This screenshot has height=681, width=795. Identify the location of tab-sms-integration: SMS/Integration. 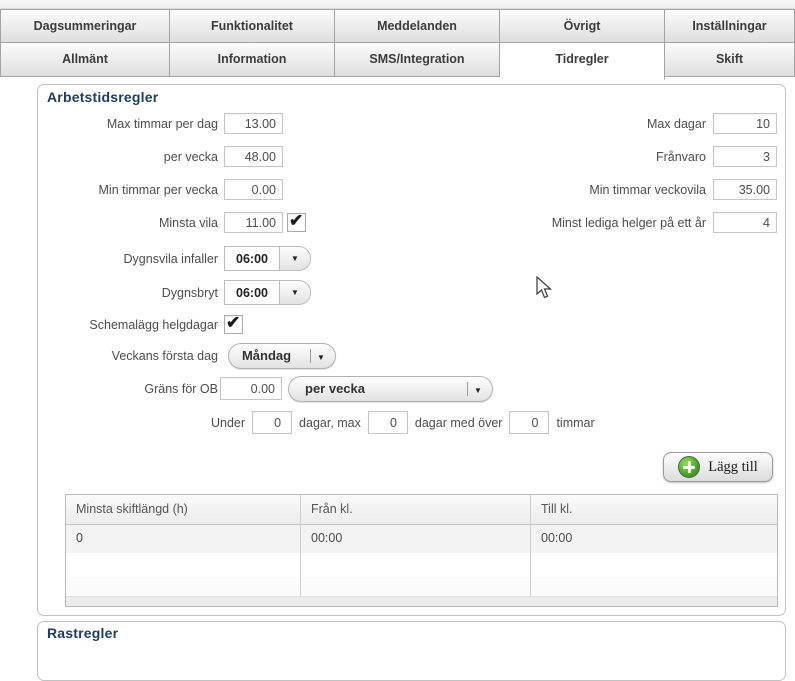
(417, 60).